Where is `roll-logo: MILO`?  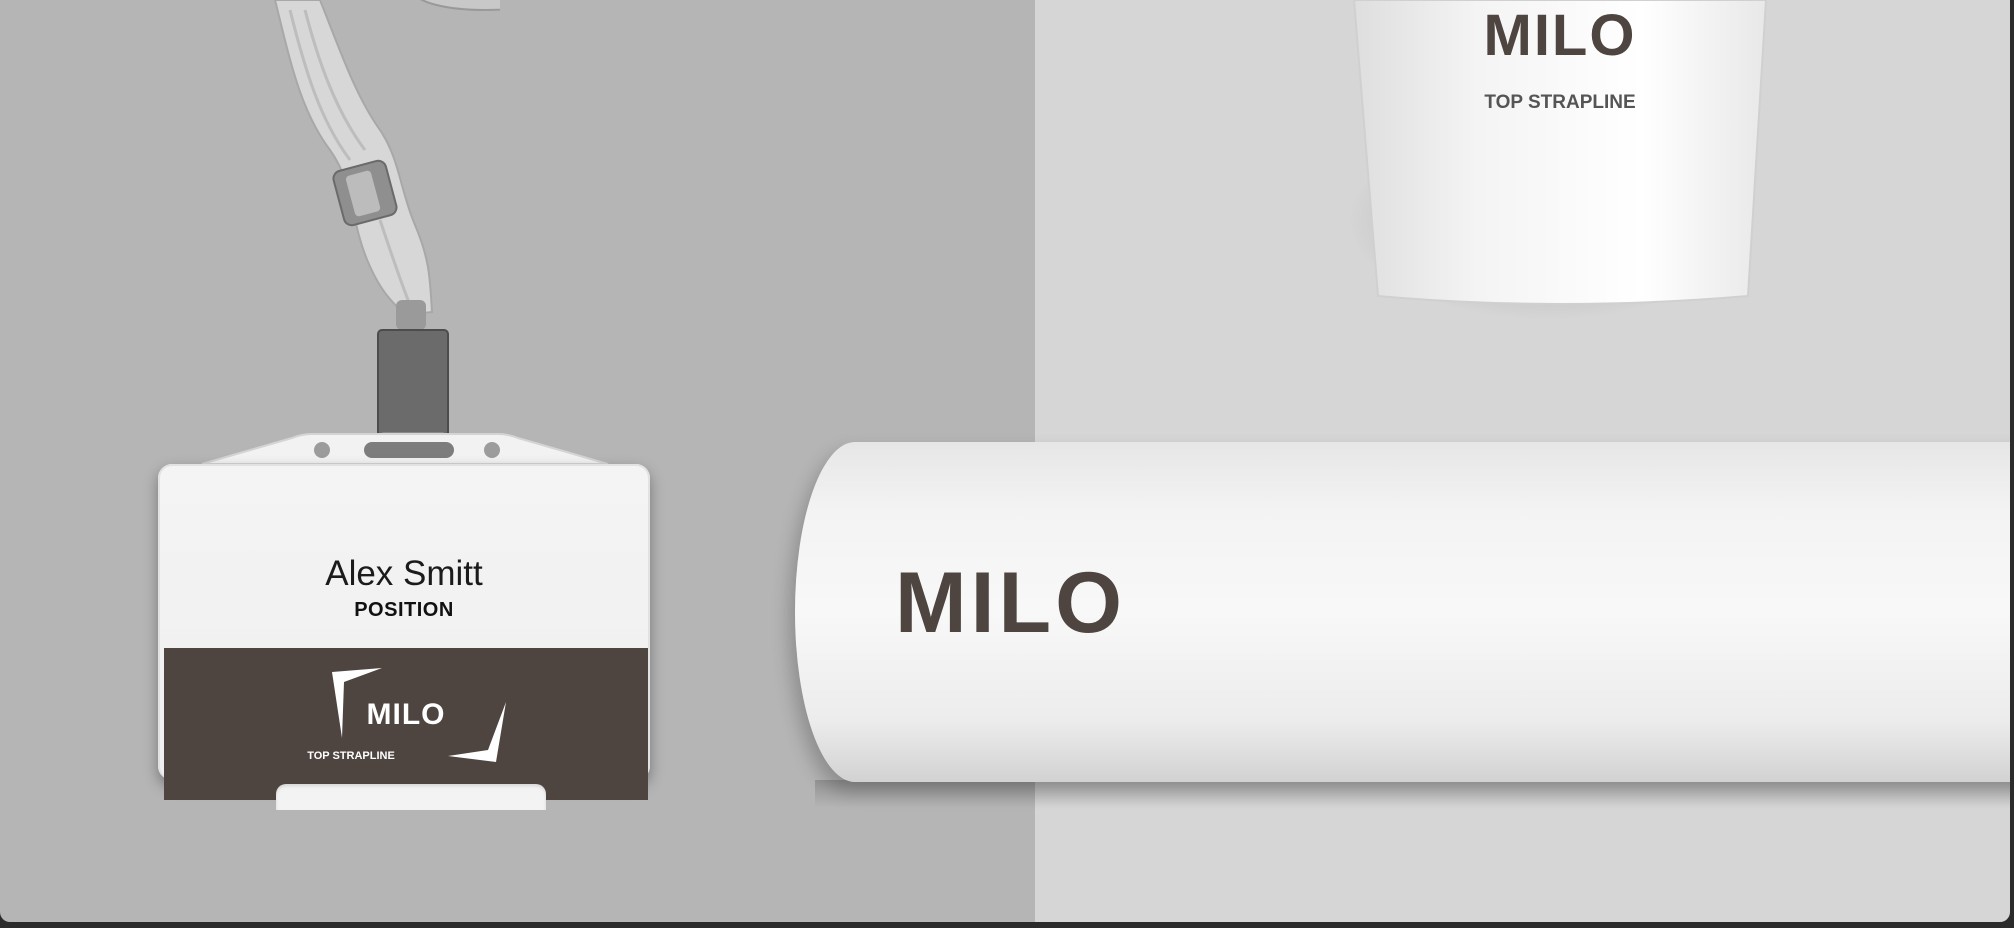 roll-logo: MILO is located at coordinates (1010, 603).